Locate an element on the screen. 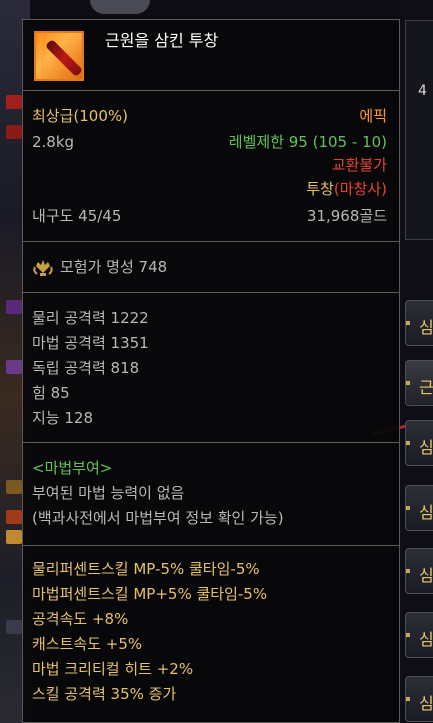 This screenshot has height=723, width=433. item-name: 근원을 삼킨 투창 is located at coordinates (162, 40).